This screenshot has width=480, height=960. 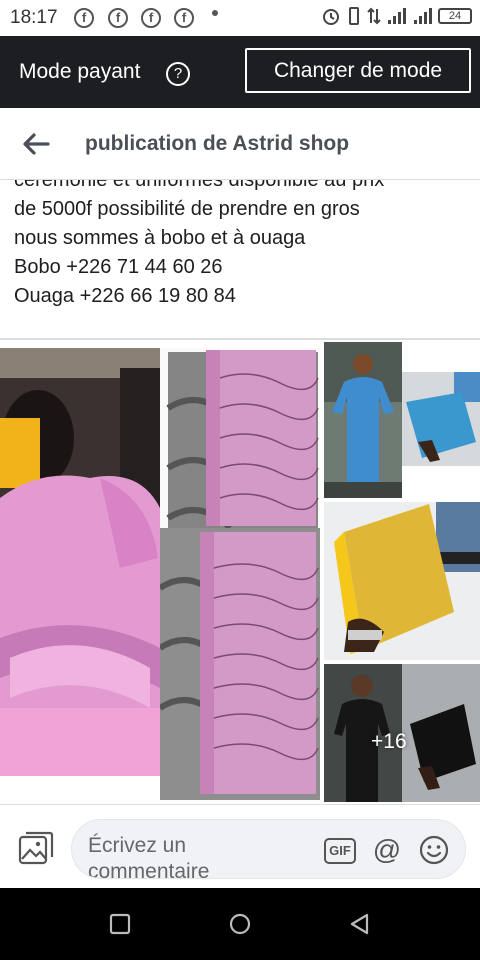 I want to click on battery-icon: 24, so click(x=455, y=16).